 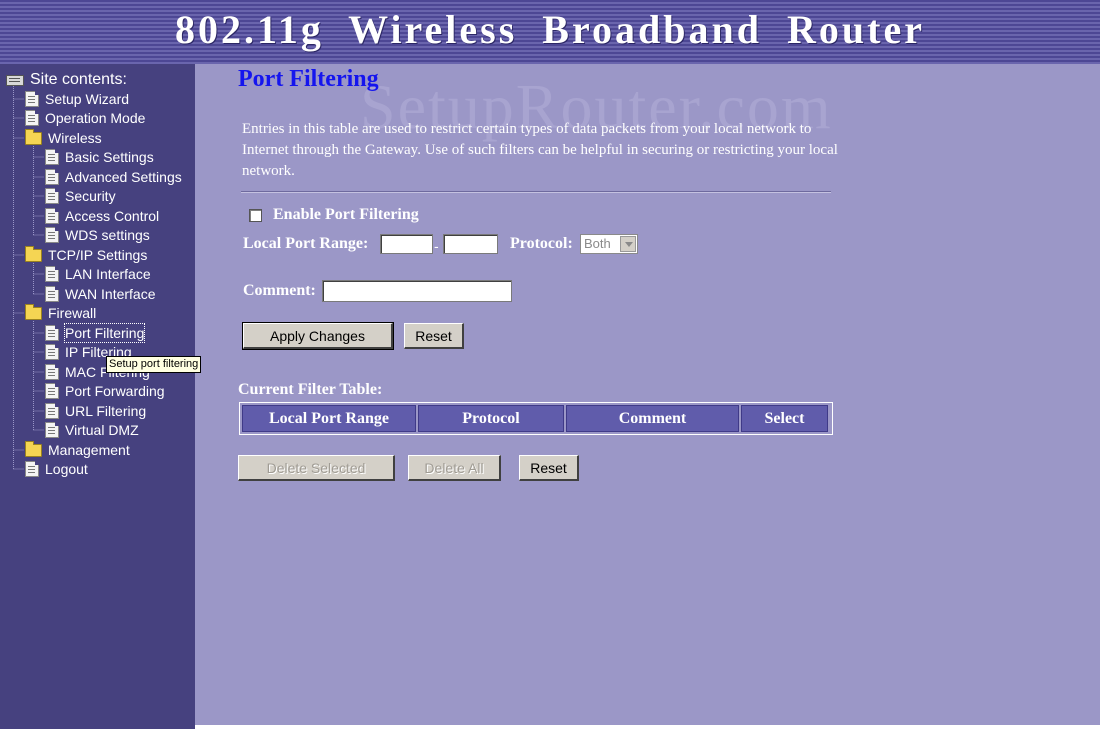 What do you see at coordinates (115, 391) in the screenshot?
I see `sidebar-item-label: Port Forwarding` at bounding box center [115, 391].